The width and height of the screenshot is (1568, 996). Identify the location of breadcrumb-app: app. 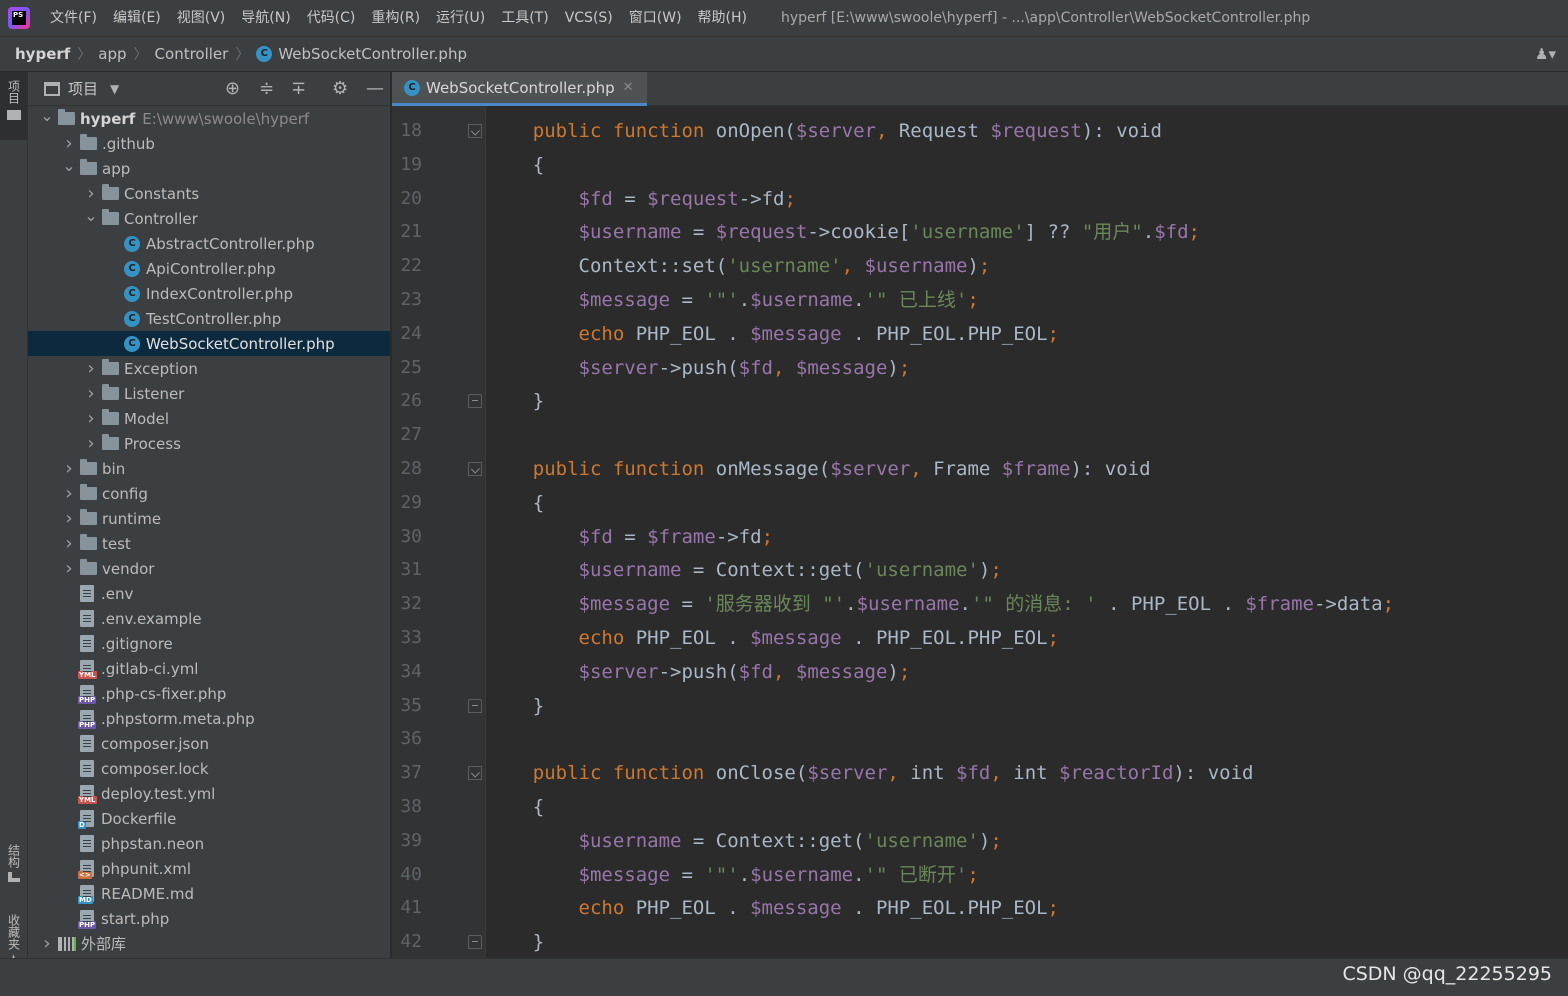
(112, 54).